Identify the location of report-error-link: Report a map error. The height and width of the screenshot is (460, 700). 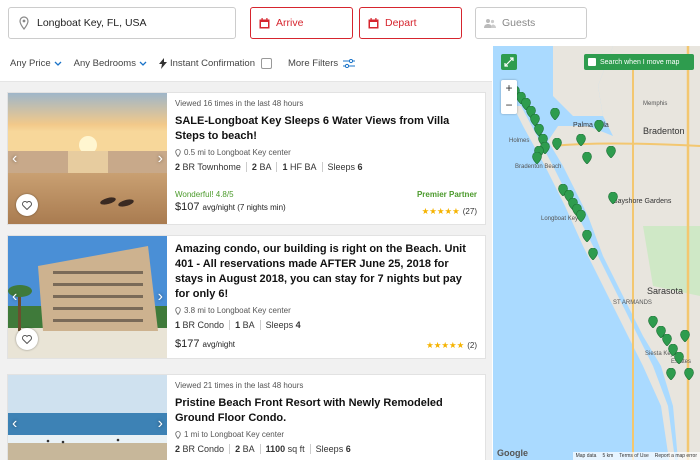
(676, 456).